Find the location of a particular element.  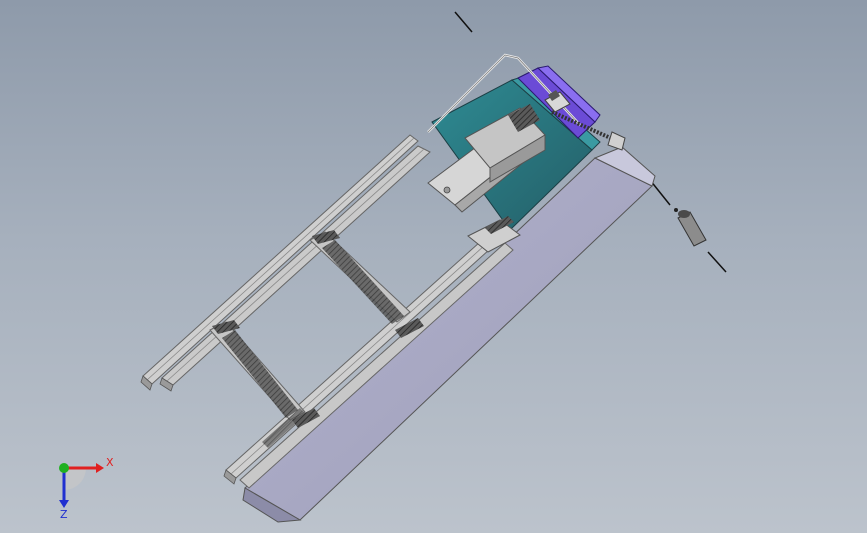

detached-pin is located at coordinates (690, 227).